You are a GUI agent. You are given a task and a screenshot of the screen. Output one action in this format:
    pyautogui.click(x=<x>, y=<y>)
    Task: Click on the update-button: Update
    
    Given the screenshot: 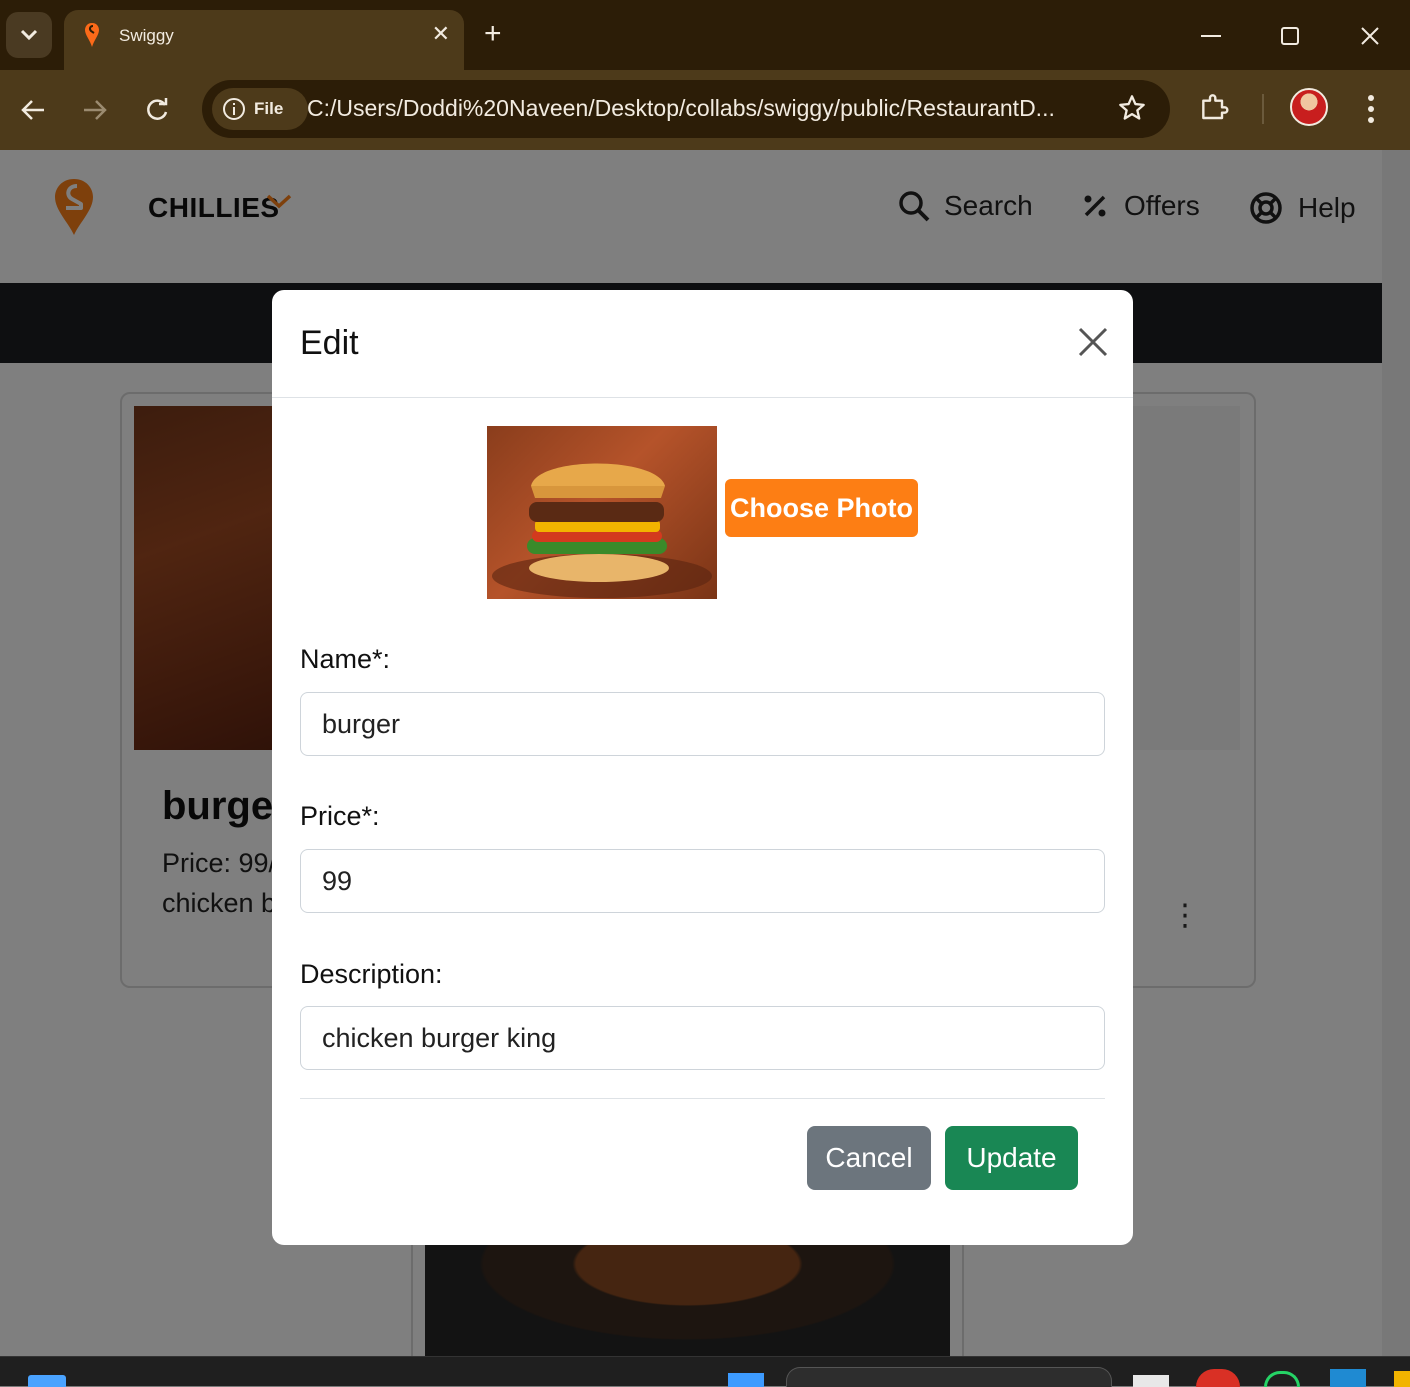 What is the action you would take?
    pyautogui.click(x=1011, y=1158)
    